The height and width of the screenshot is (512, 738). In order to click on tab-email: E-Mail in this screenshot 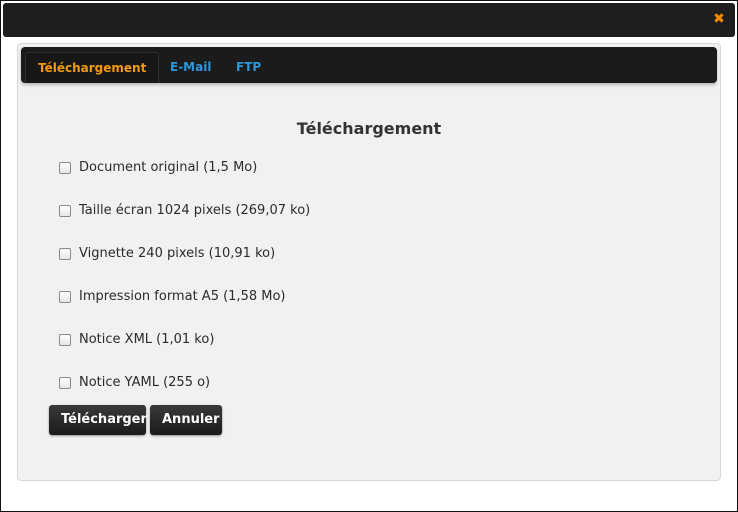, I will do `click(190, 67)`.